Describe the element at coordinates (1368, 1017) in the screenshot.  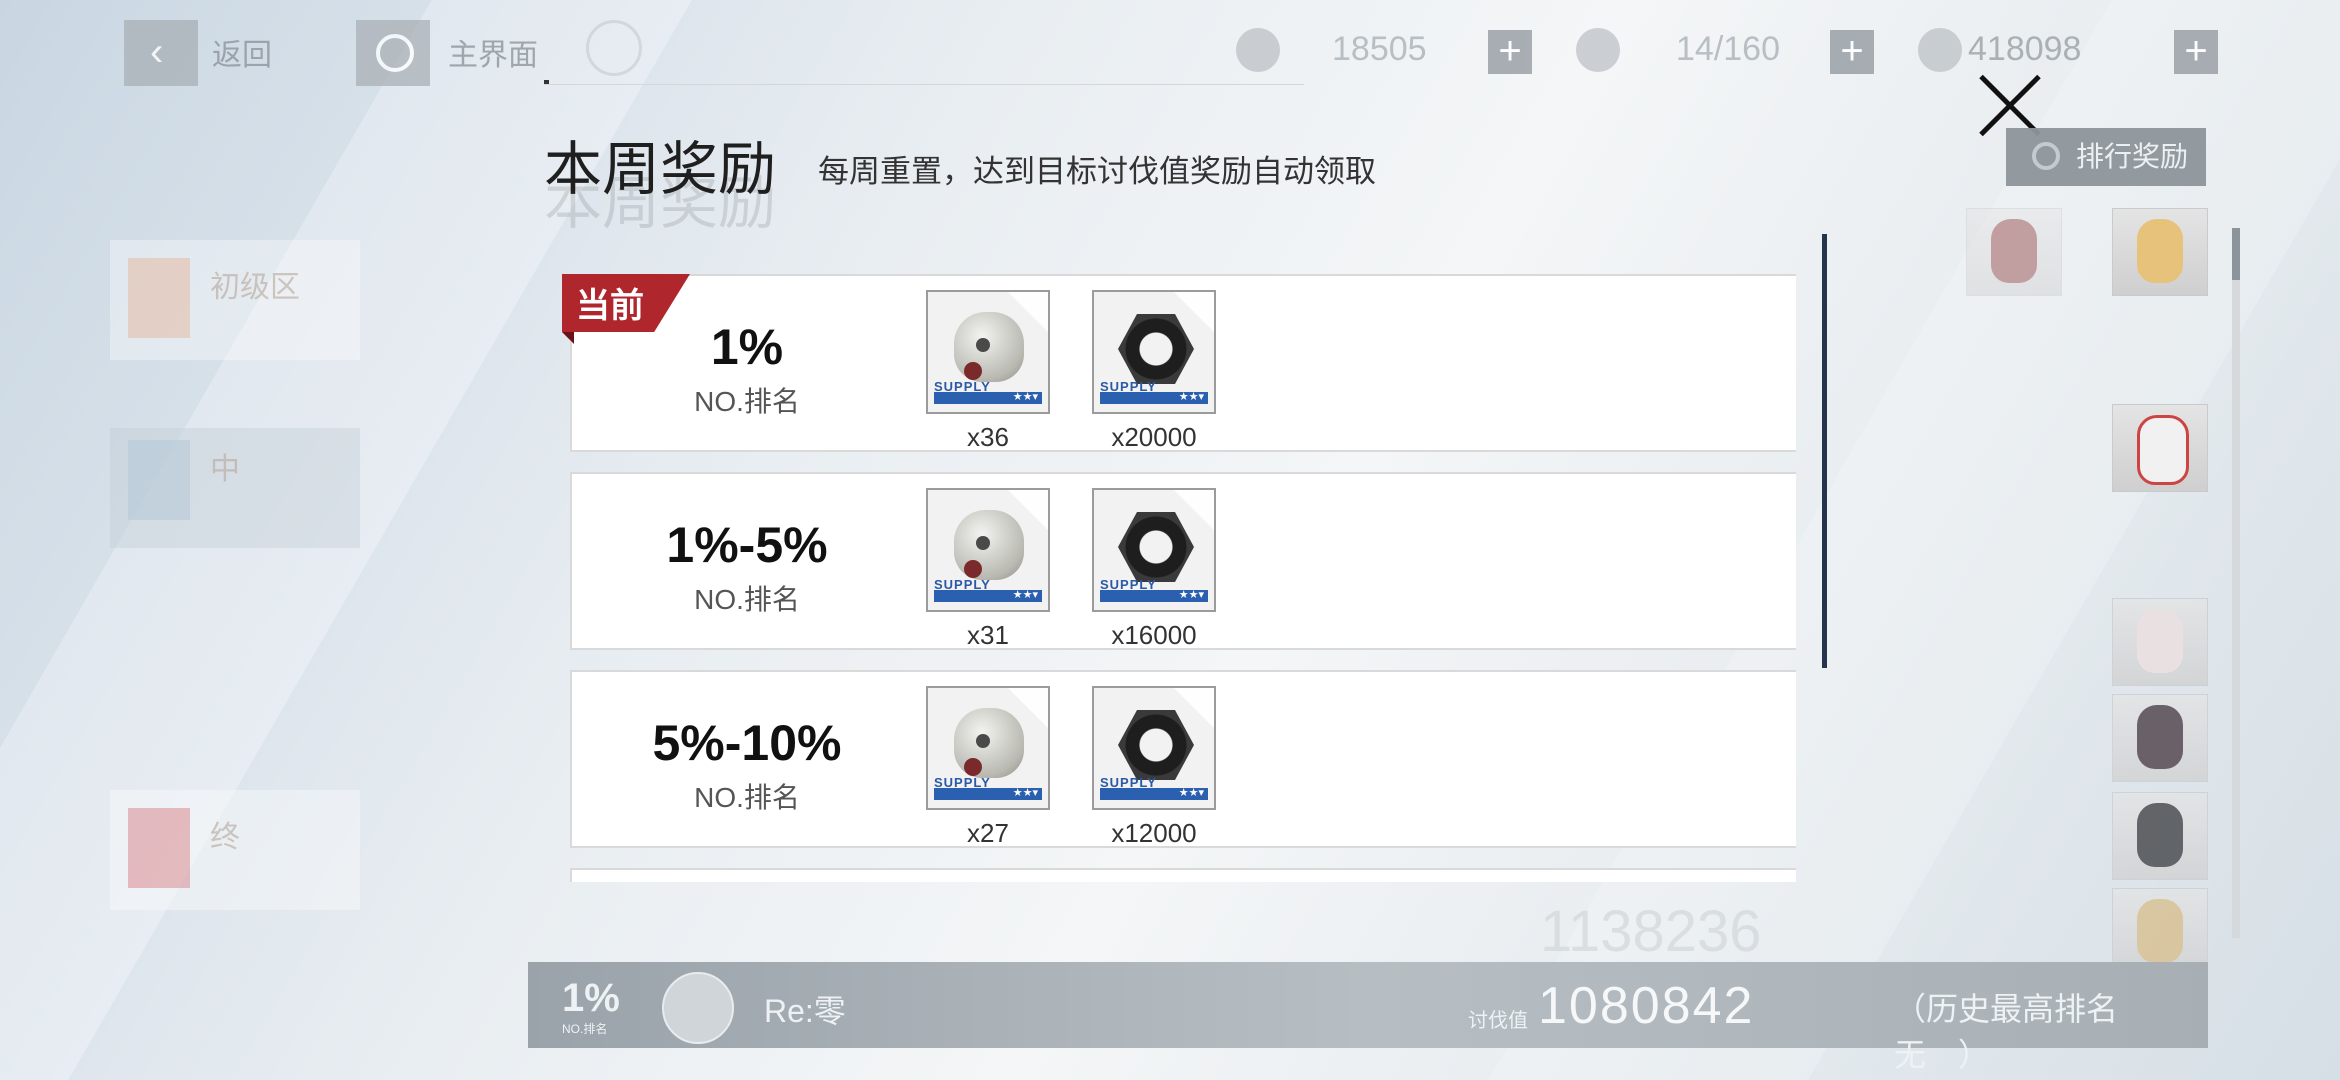
I see `player-bar: 1% NO.排名 Re:零 讨伐值 1080842 （历史最高排名 无 ）` at that location.